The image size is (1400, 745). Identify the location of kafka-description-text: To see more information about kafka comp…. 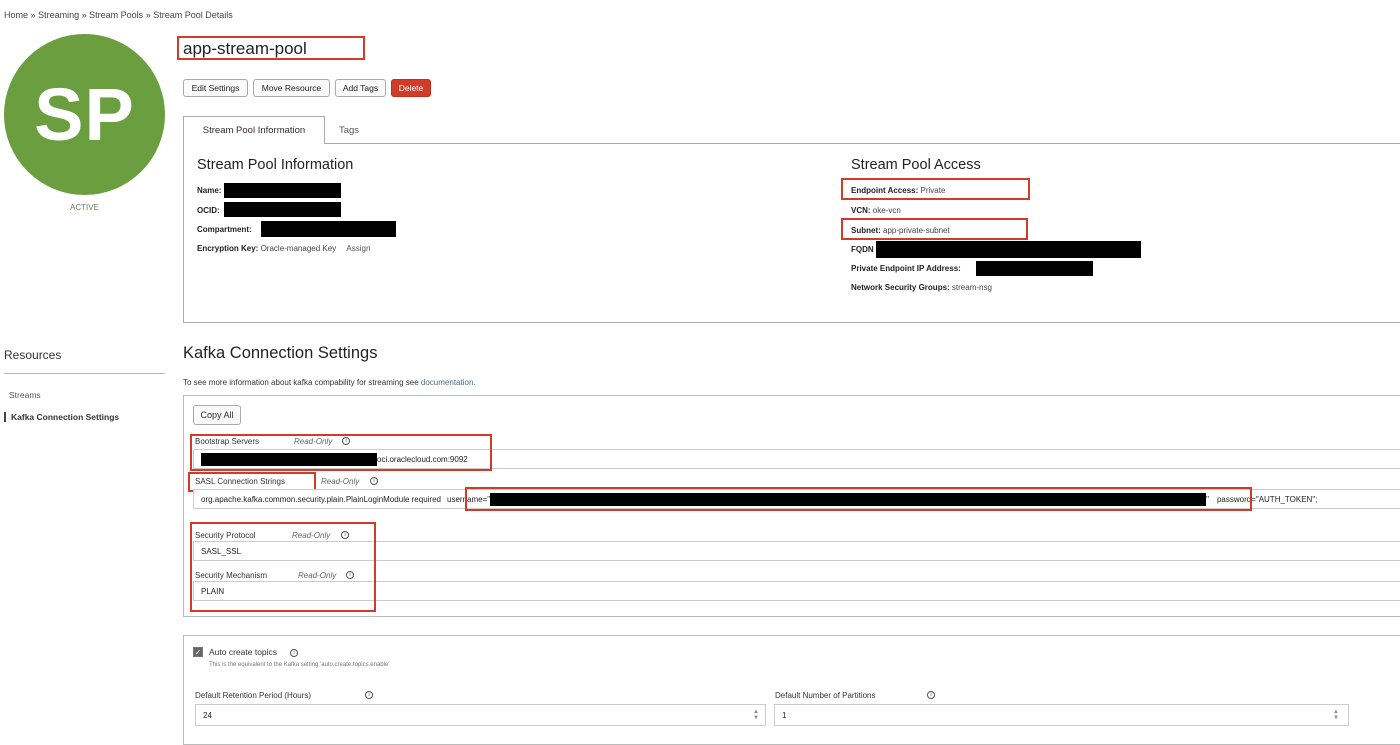
(301, 382).